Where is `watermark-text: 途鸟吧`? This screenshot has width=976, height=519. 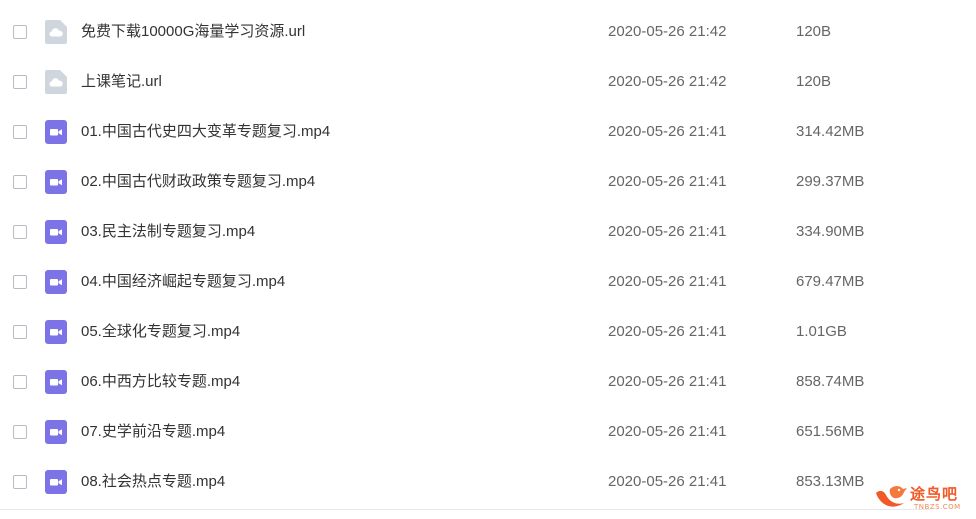
watermark-text: 途鸟吧 is located at coordinates (934, 494).